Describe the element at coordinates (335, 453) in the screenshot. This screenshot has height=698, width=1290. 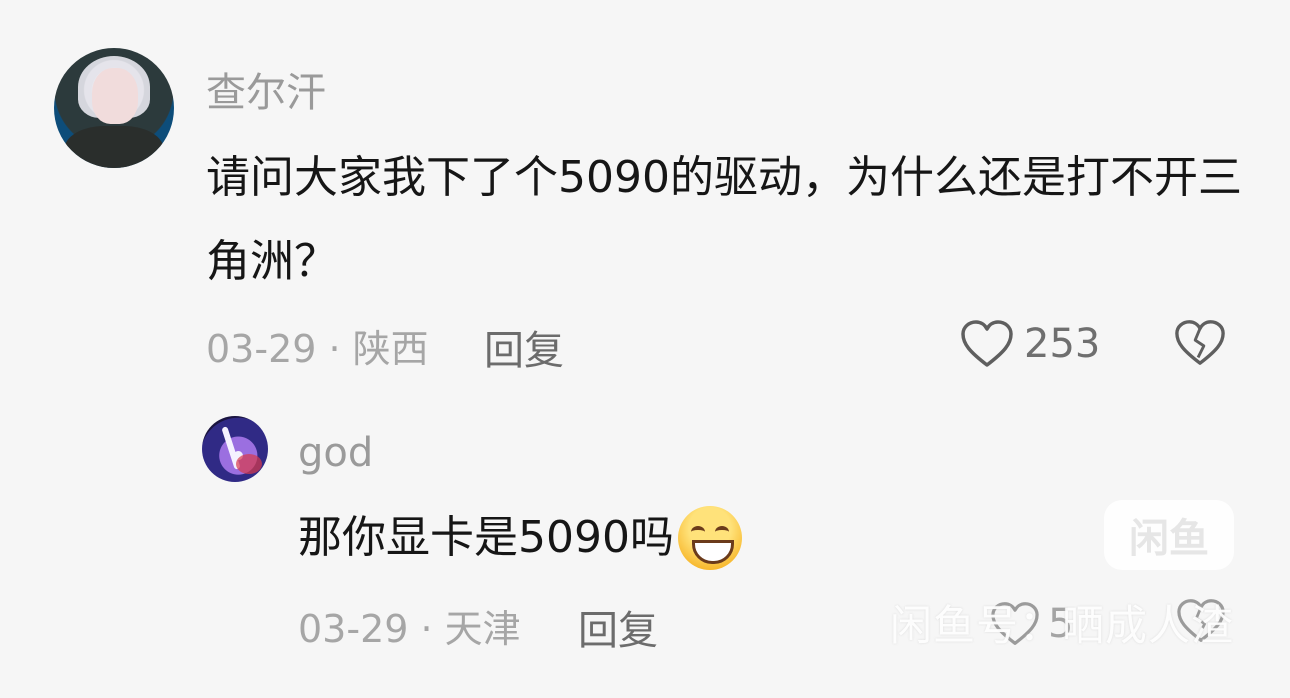
I see `username: god` at that location.